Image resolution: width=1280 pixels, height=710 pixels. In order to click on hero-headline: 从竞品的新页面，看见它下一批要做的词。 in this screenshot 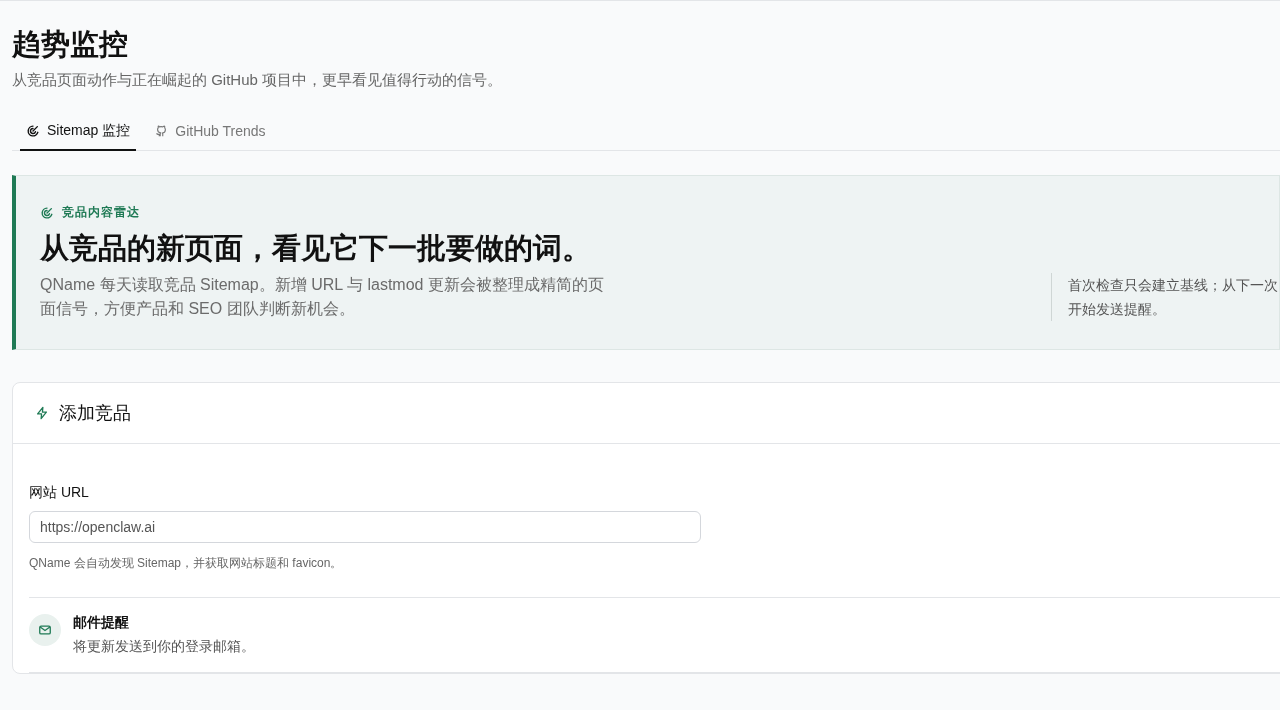, I will do `click(316, 248)`.